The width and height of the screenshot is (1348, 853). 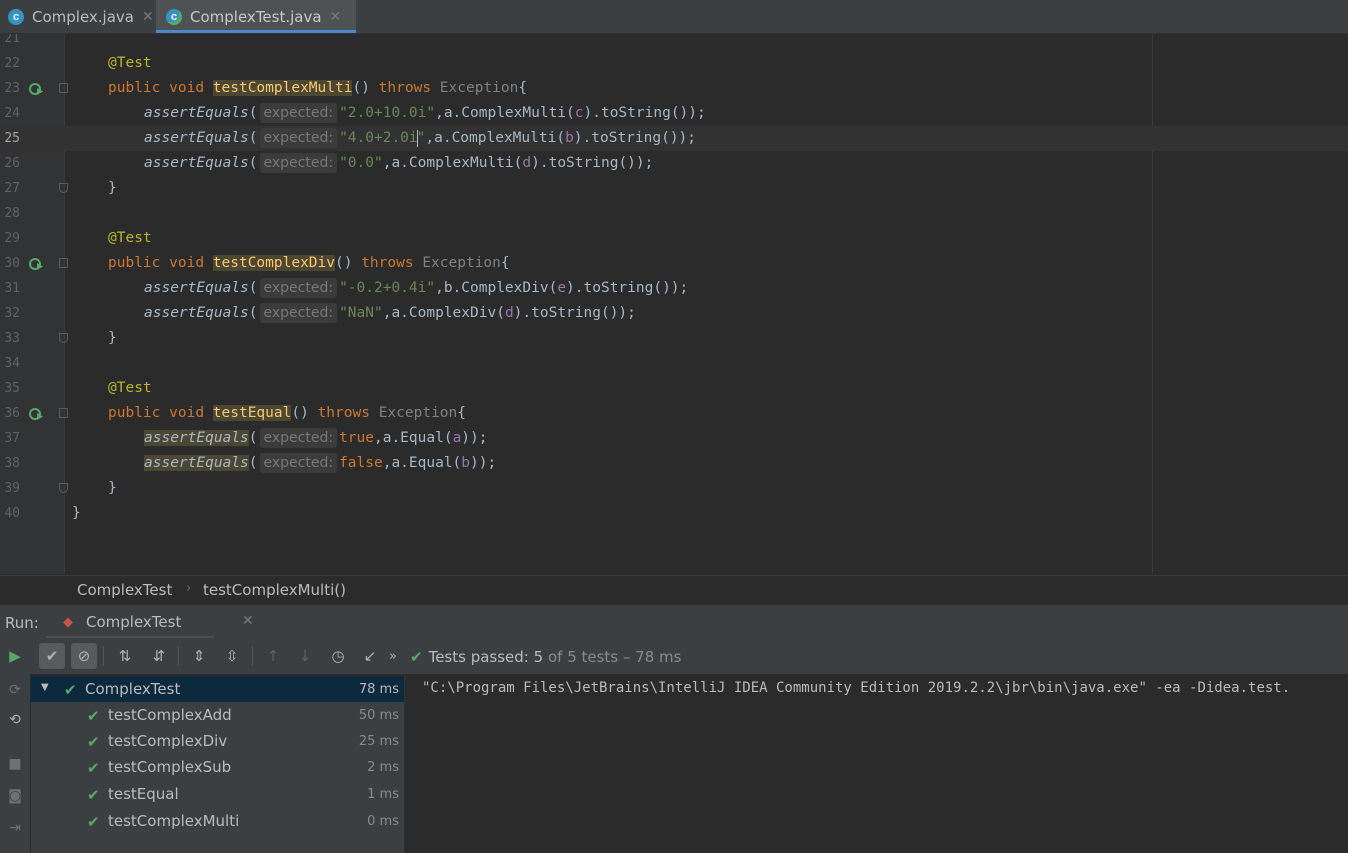 What do you see at coordinates (125, 656) in the screenshot?
I see `sort-alphabetically-icon: ⇅` at bounding box center [125, 656].